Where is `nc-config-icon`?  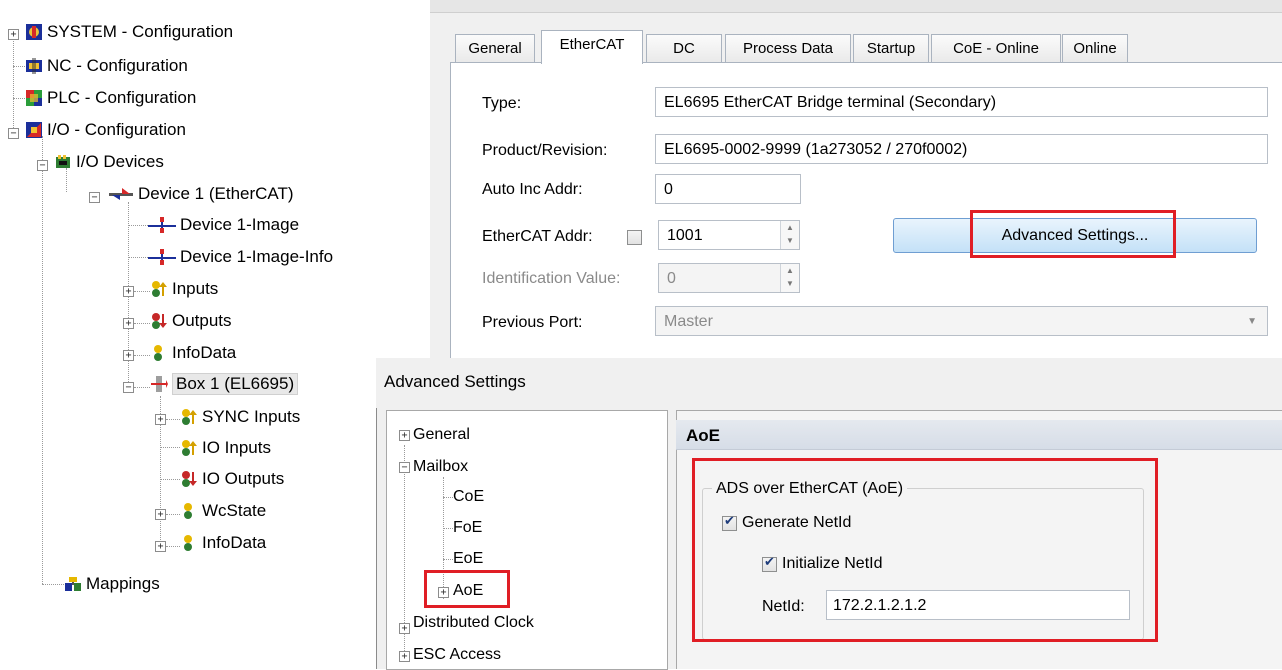
nc-config-icon is located at coordinates (34, 66).